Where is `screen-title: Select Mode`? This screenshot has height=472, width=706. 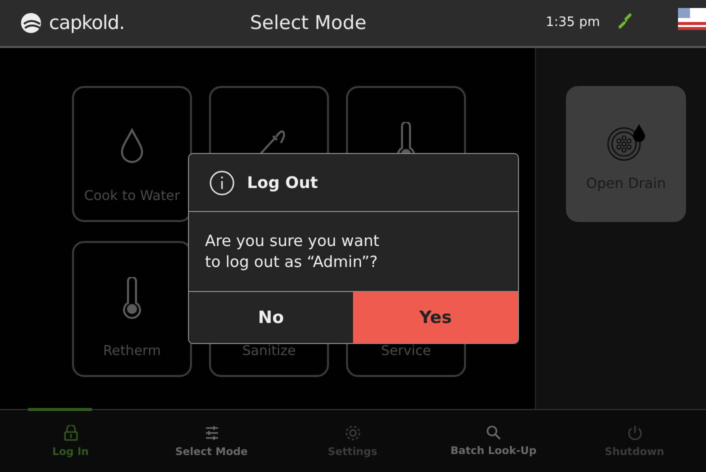
screen-title: Select Mode is located at coordinates (309, 23).